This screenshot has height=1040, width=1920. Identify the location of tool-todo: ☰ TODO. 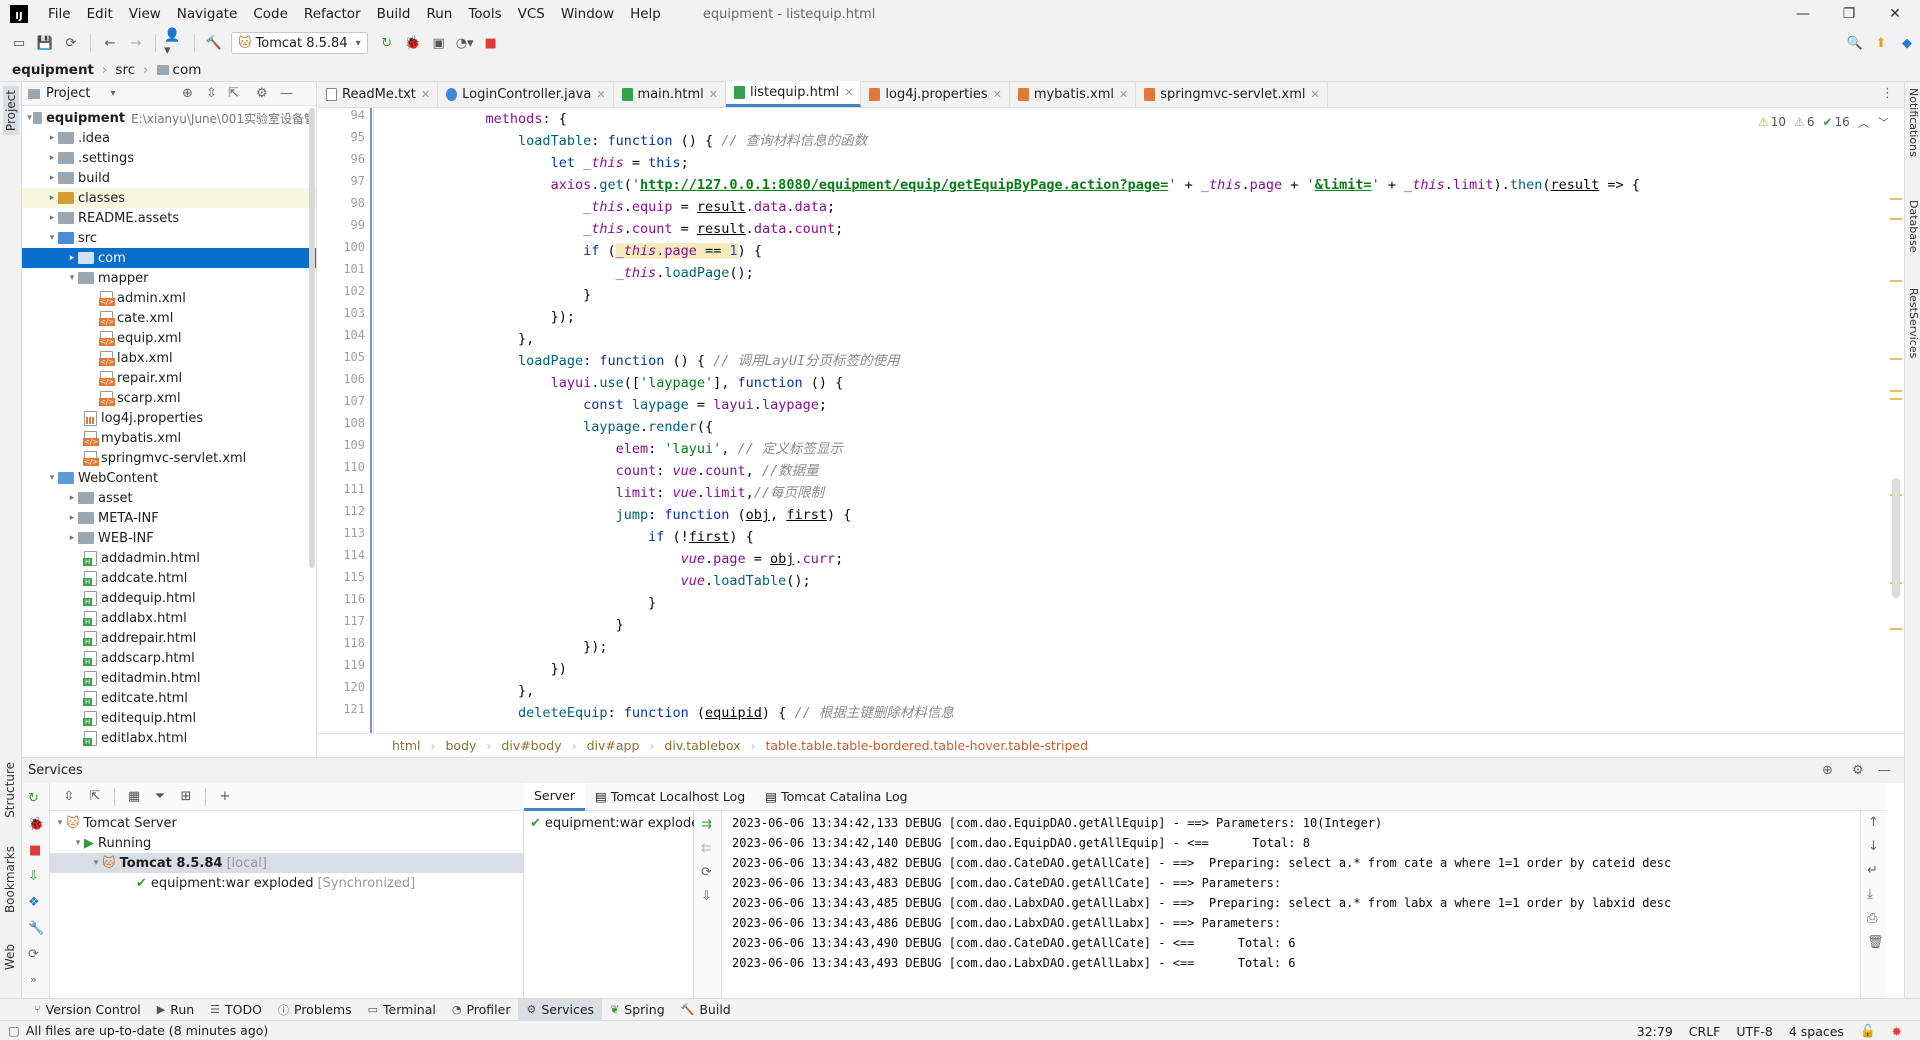
(236, 1010).